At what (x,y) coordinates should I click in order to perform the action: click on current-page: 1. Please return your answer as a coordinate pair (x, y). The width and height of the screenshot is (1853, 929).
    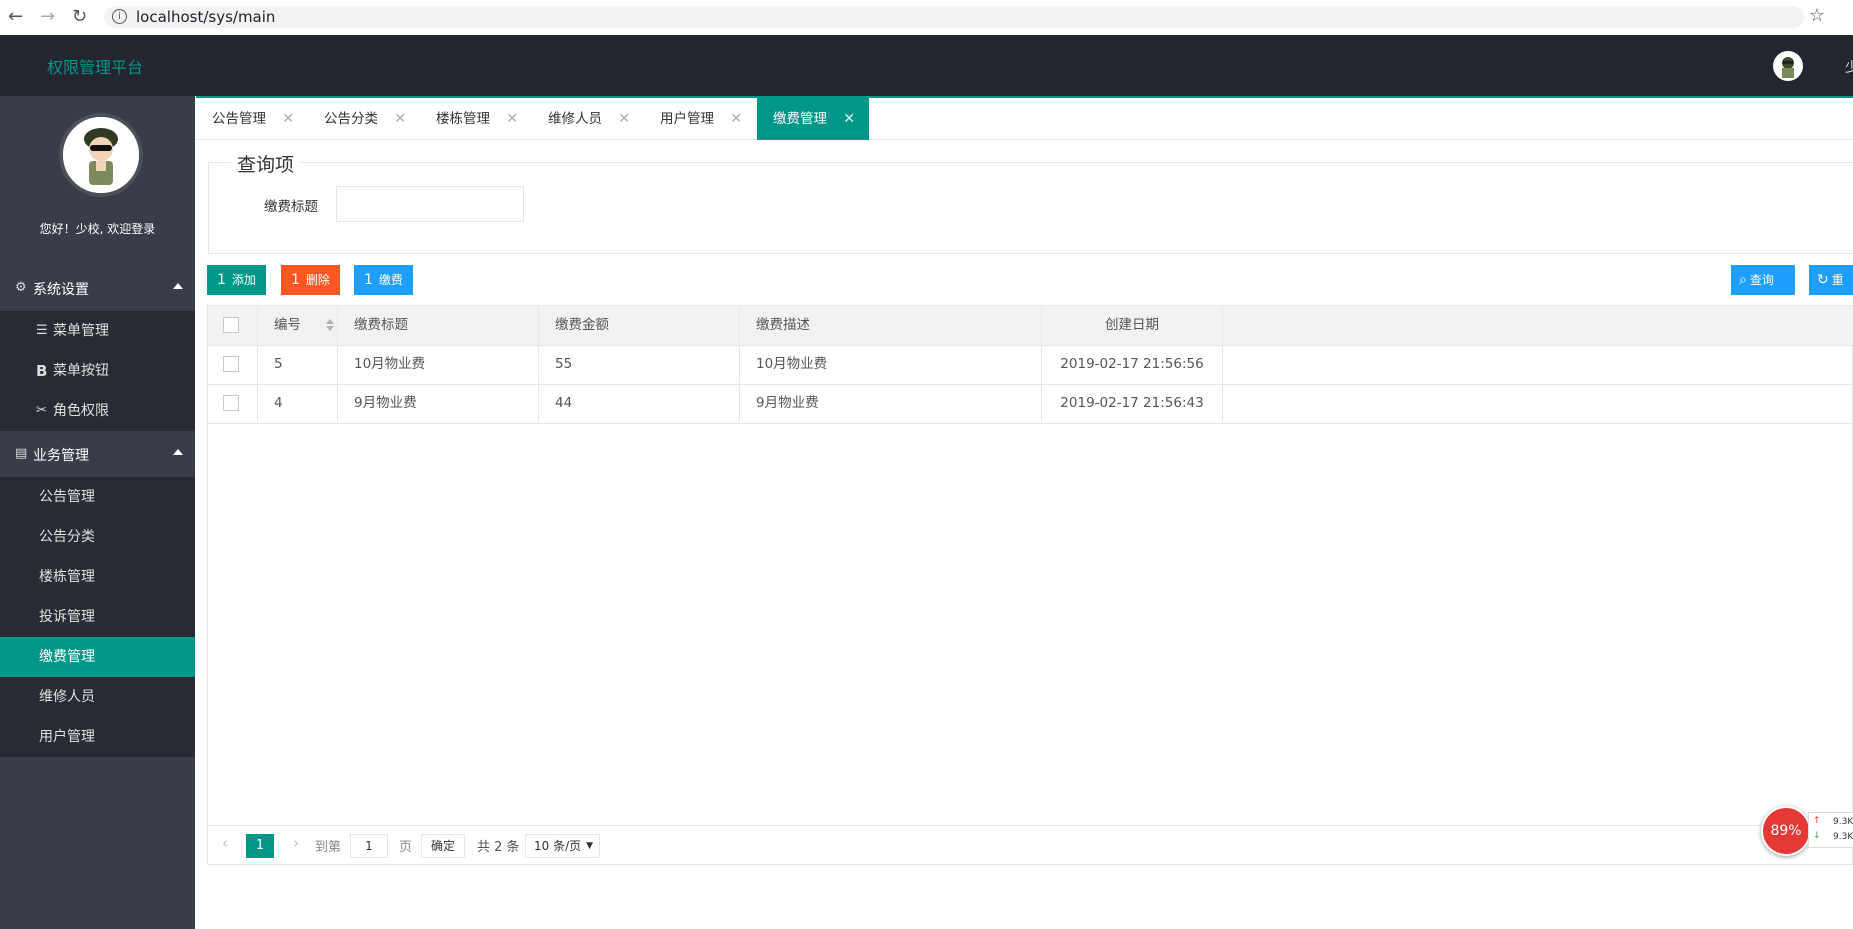
    Looking at the image, I should click on (260, 846).